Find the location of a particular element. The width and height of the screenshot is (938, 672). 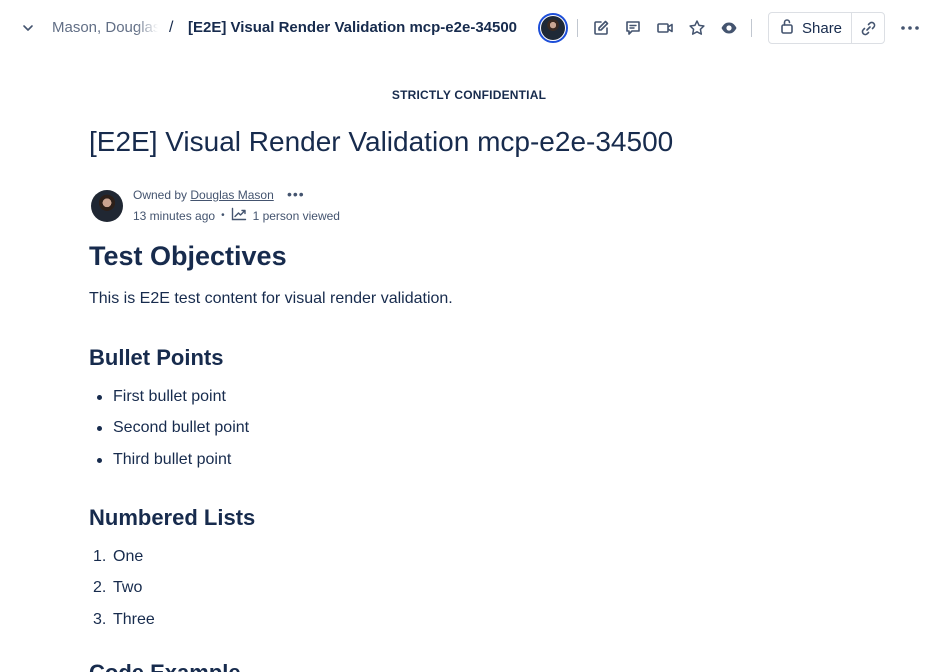

comment-icon is located at coordinates (633, 28).